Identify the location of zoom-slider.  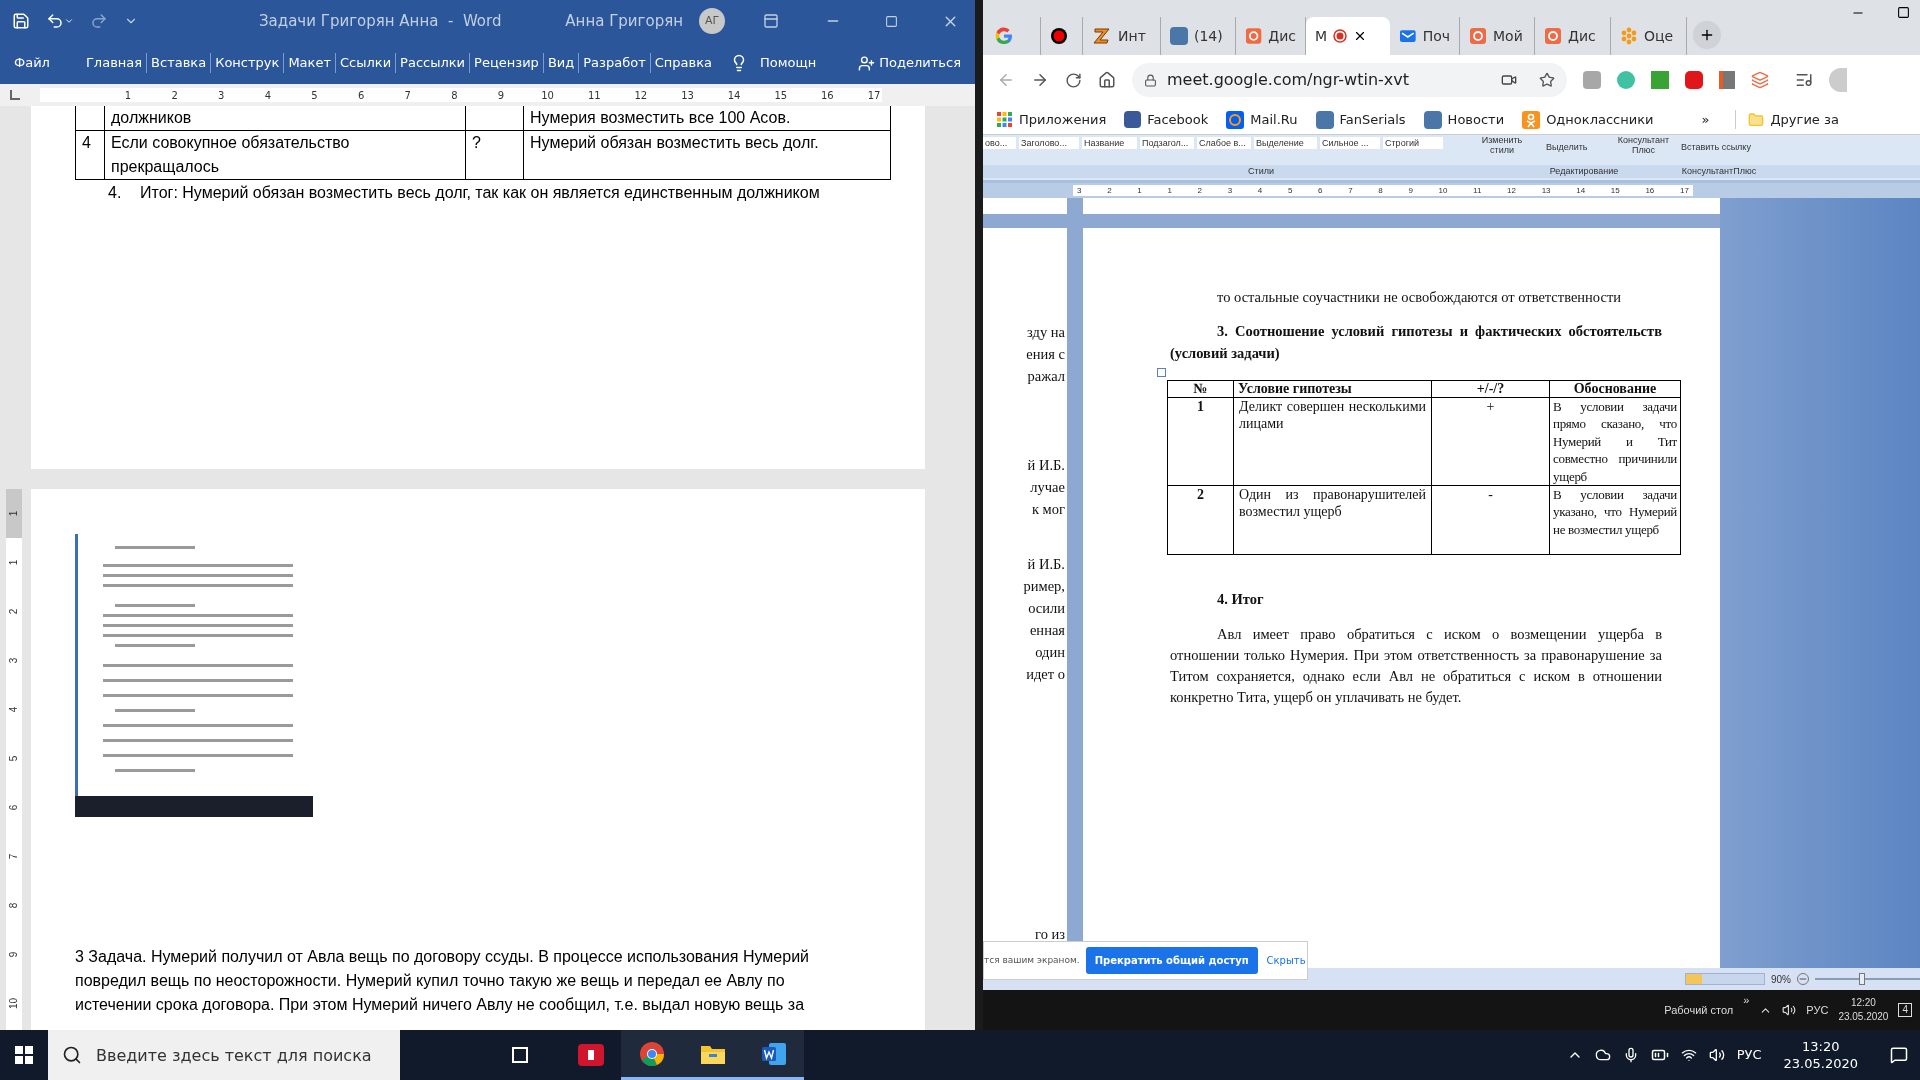
(1867, 979).